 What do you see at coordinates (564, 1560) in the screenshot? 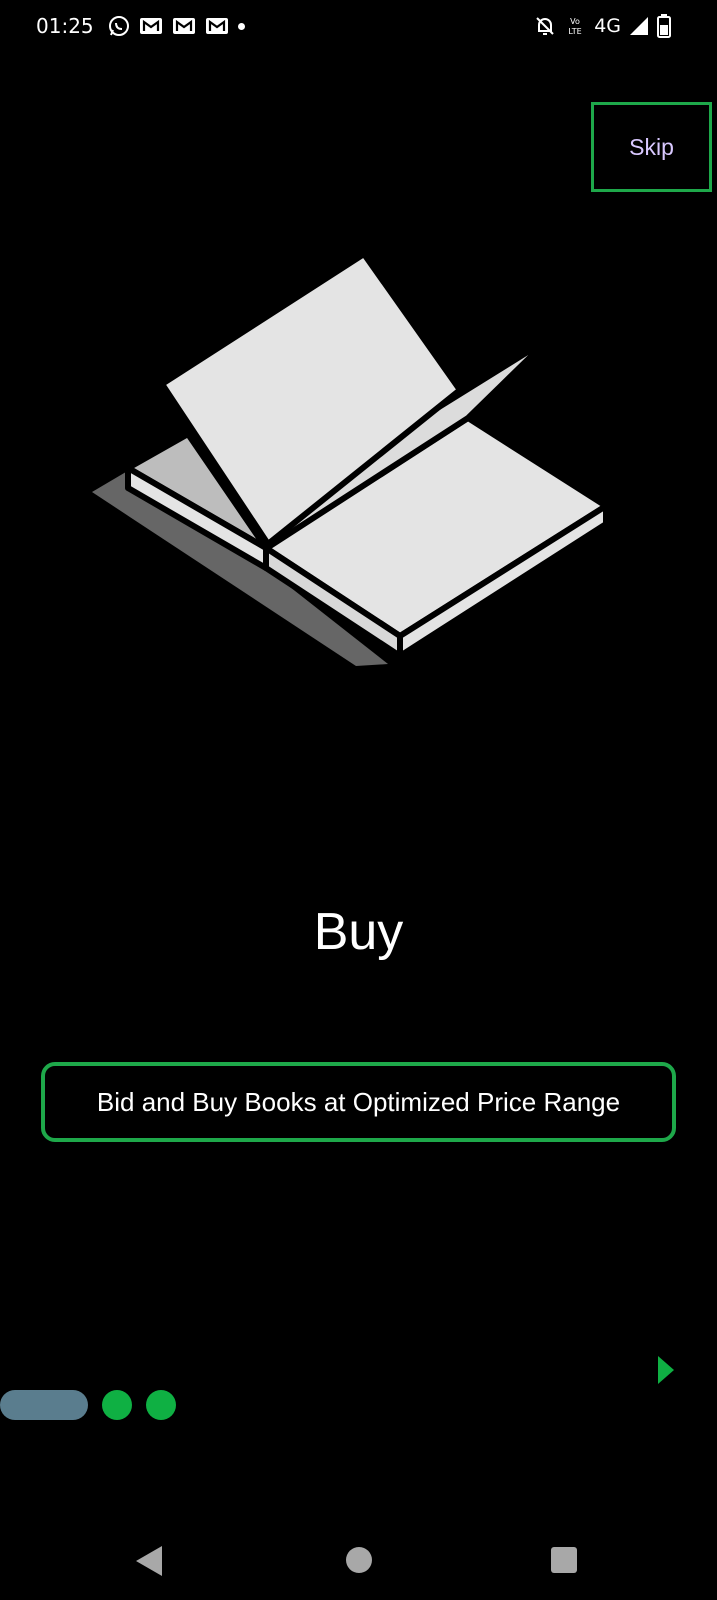
I see `recents-icon` at bounding box center [564, 1560].